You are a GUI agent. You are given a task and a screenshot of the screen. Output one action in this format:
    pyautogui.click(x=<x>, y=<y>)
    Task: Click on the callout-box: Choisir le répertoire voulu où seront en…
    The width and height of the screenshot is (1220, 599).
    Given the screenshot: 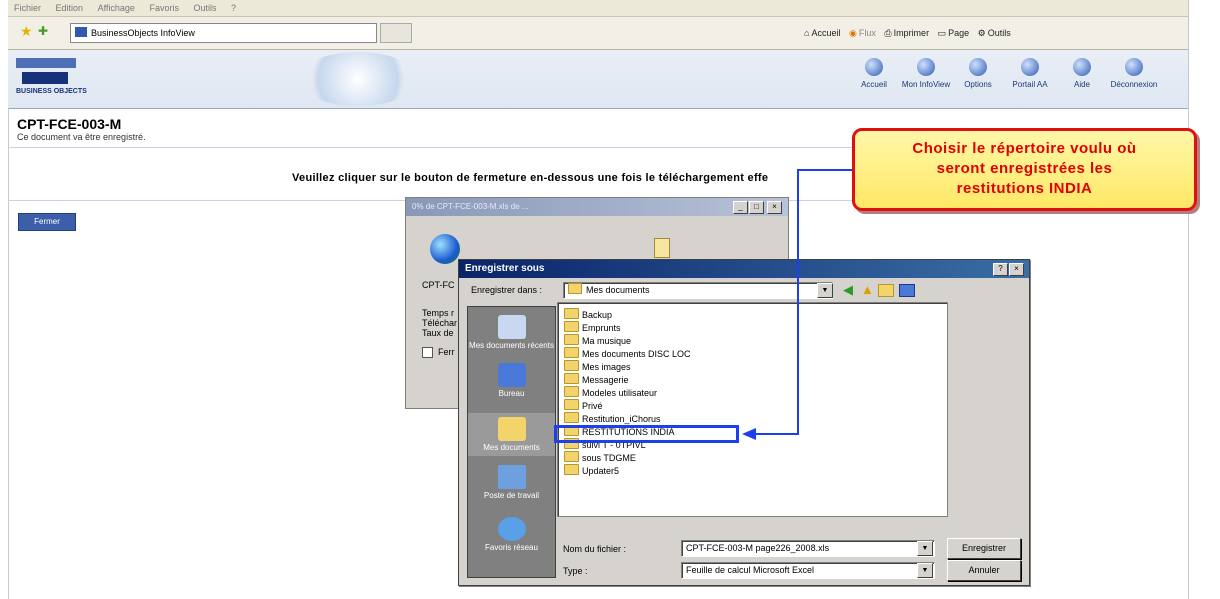 What is the action you would take?
    pyautogui.click(x=1024, y=169)
    